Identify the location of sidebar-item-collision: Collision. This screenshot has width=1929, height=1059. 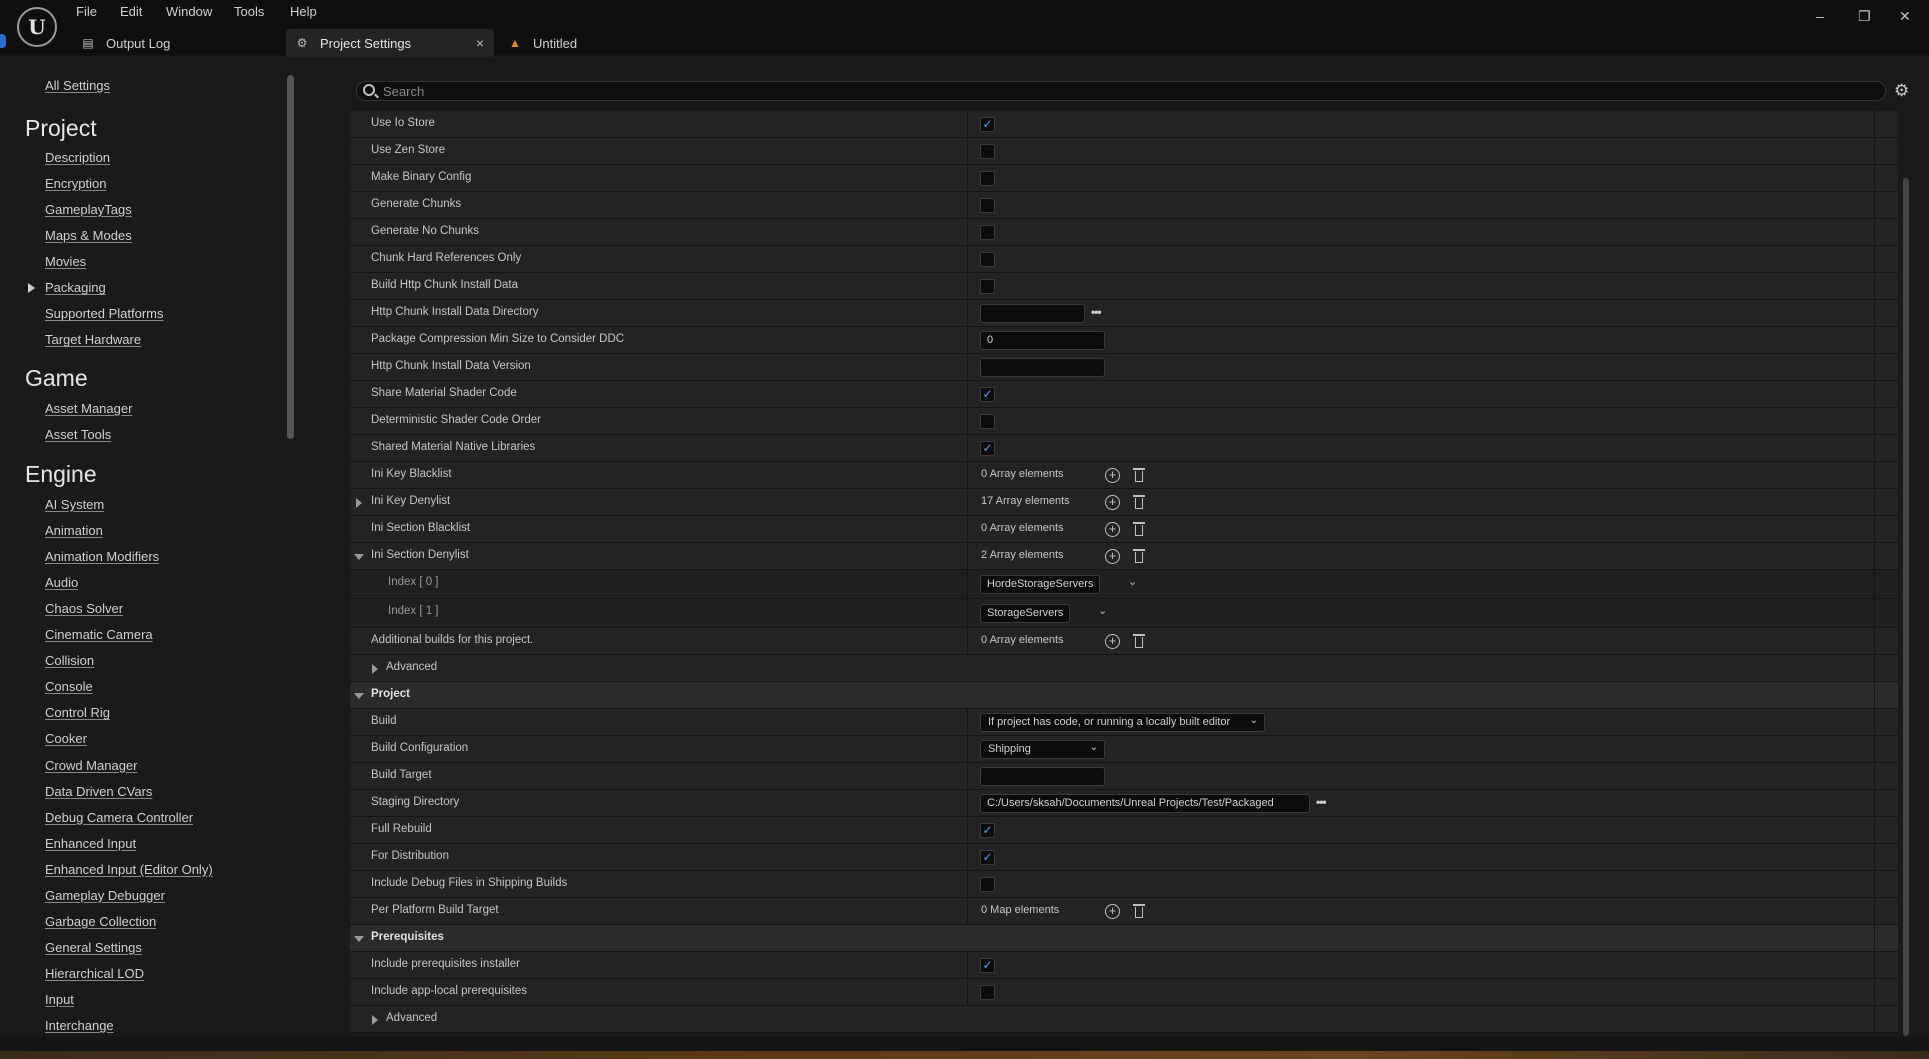
(69, 660).